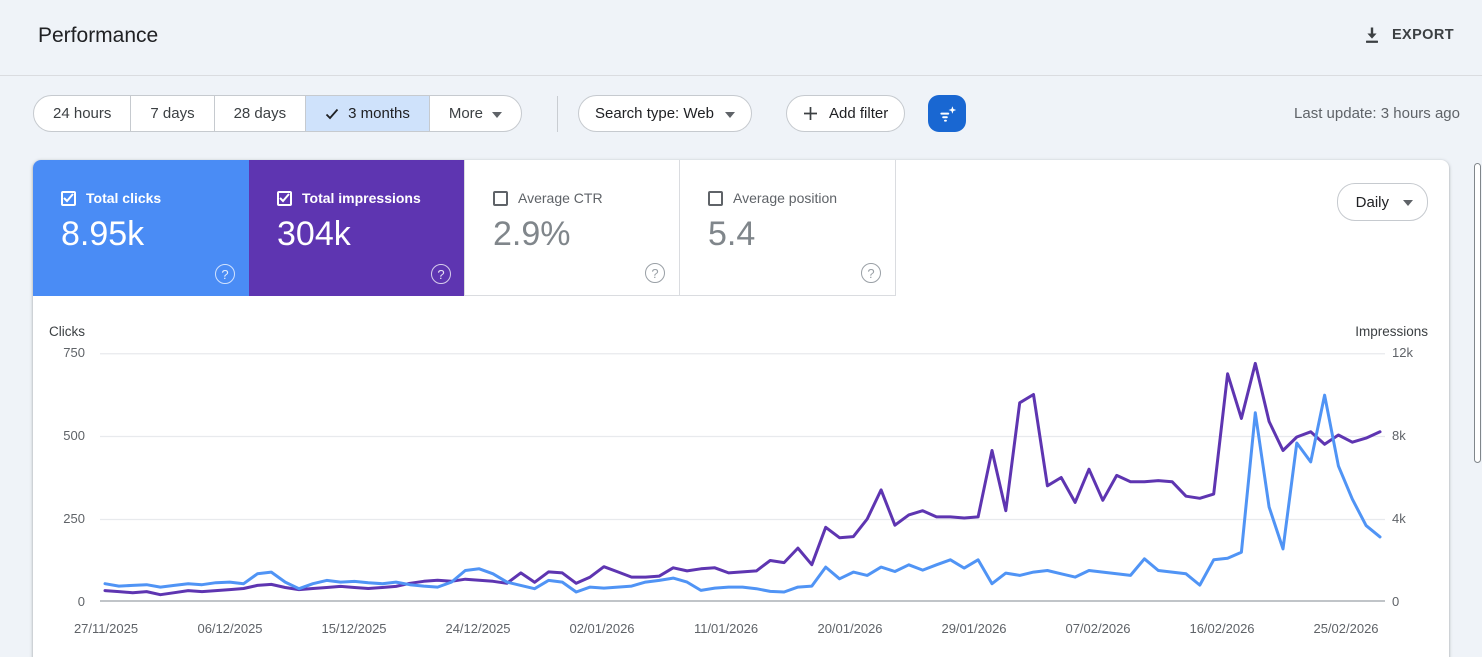 The height and width of the screenshot is (657, 1482). I want to click on date-range-tabs: 24 hours 7 days 28 days 3 months More, so click(278, 113).